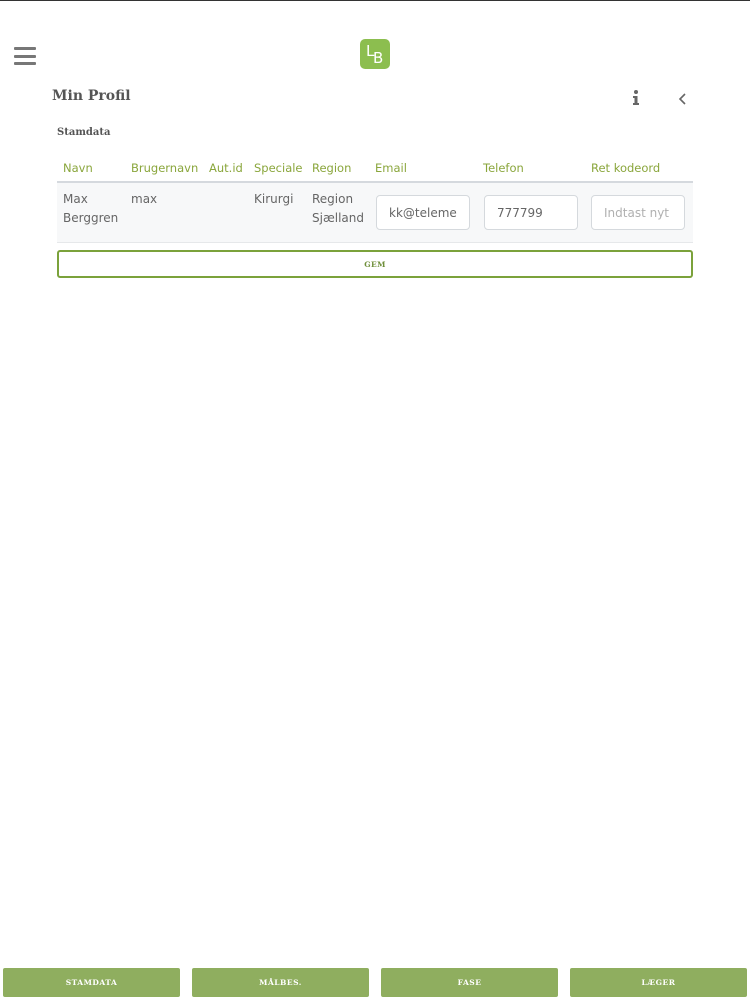 The height and width of the screenshot is (1000, 750). What do you see at coordinates (333, 199) in the screenshot?
I see `region-line1: Region` at bounding box center [333, 199].